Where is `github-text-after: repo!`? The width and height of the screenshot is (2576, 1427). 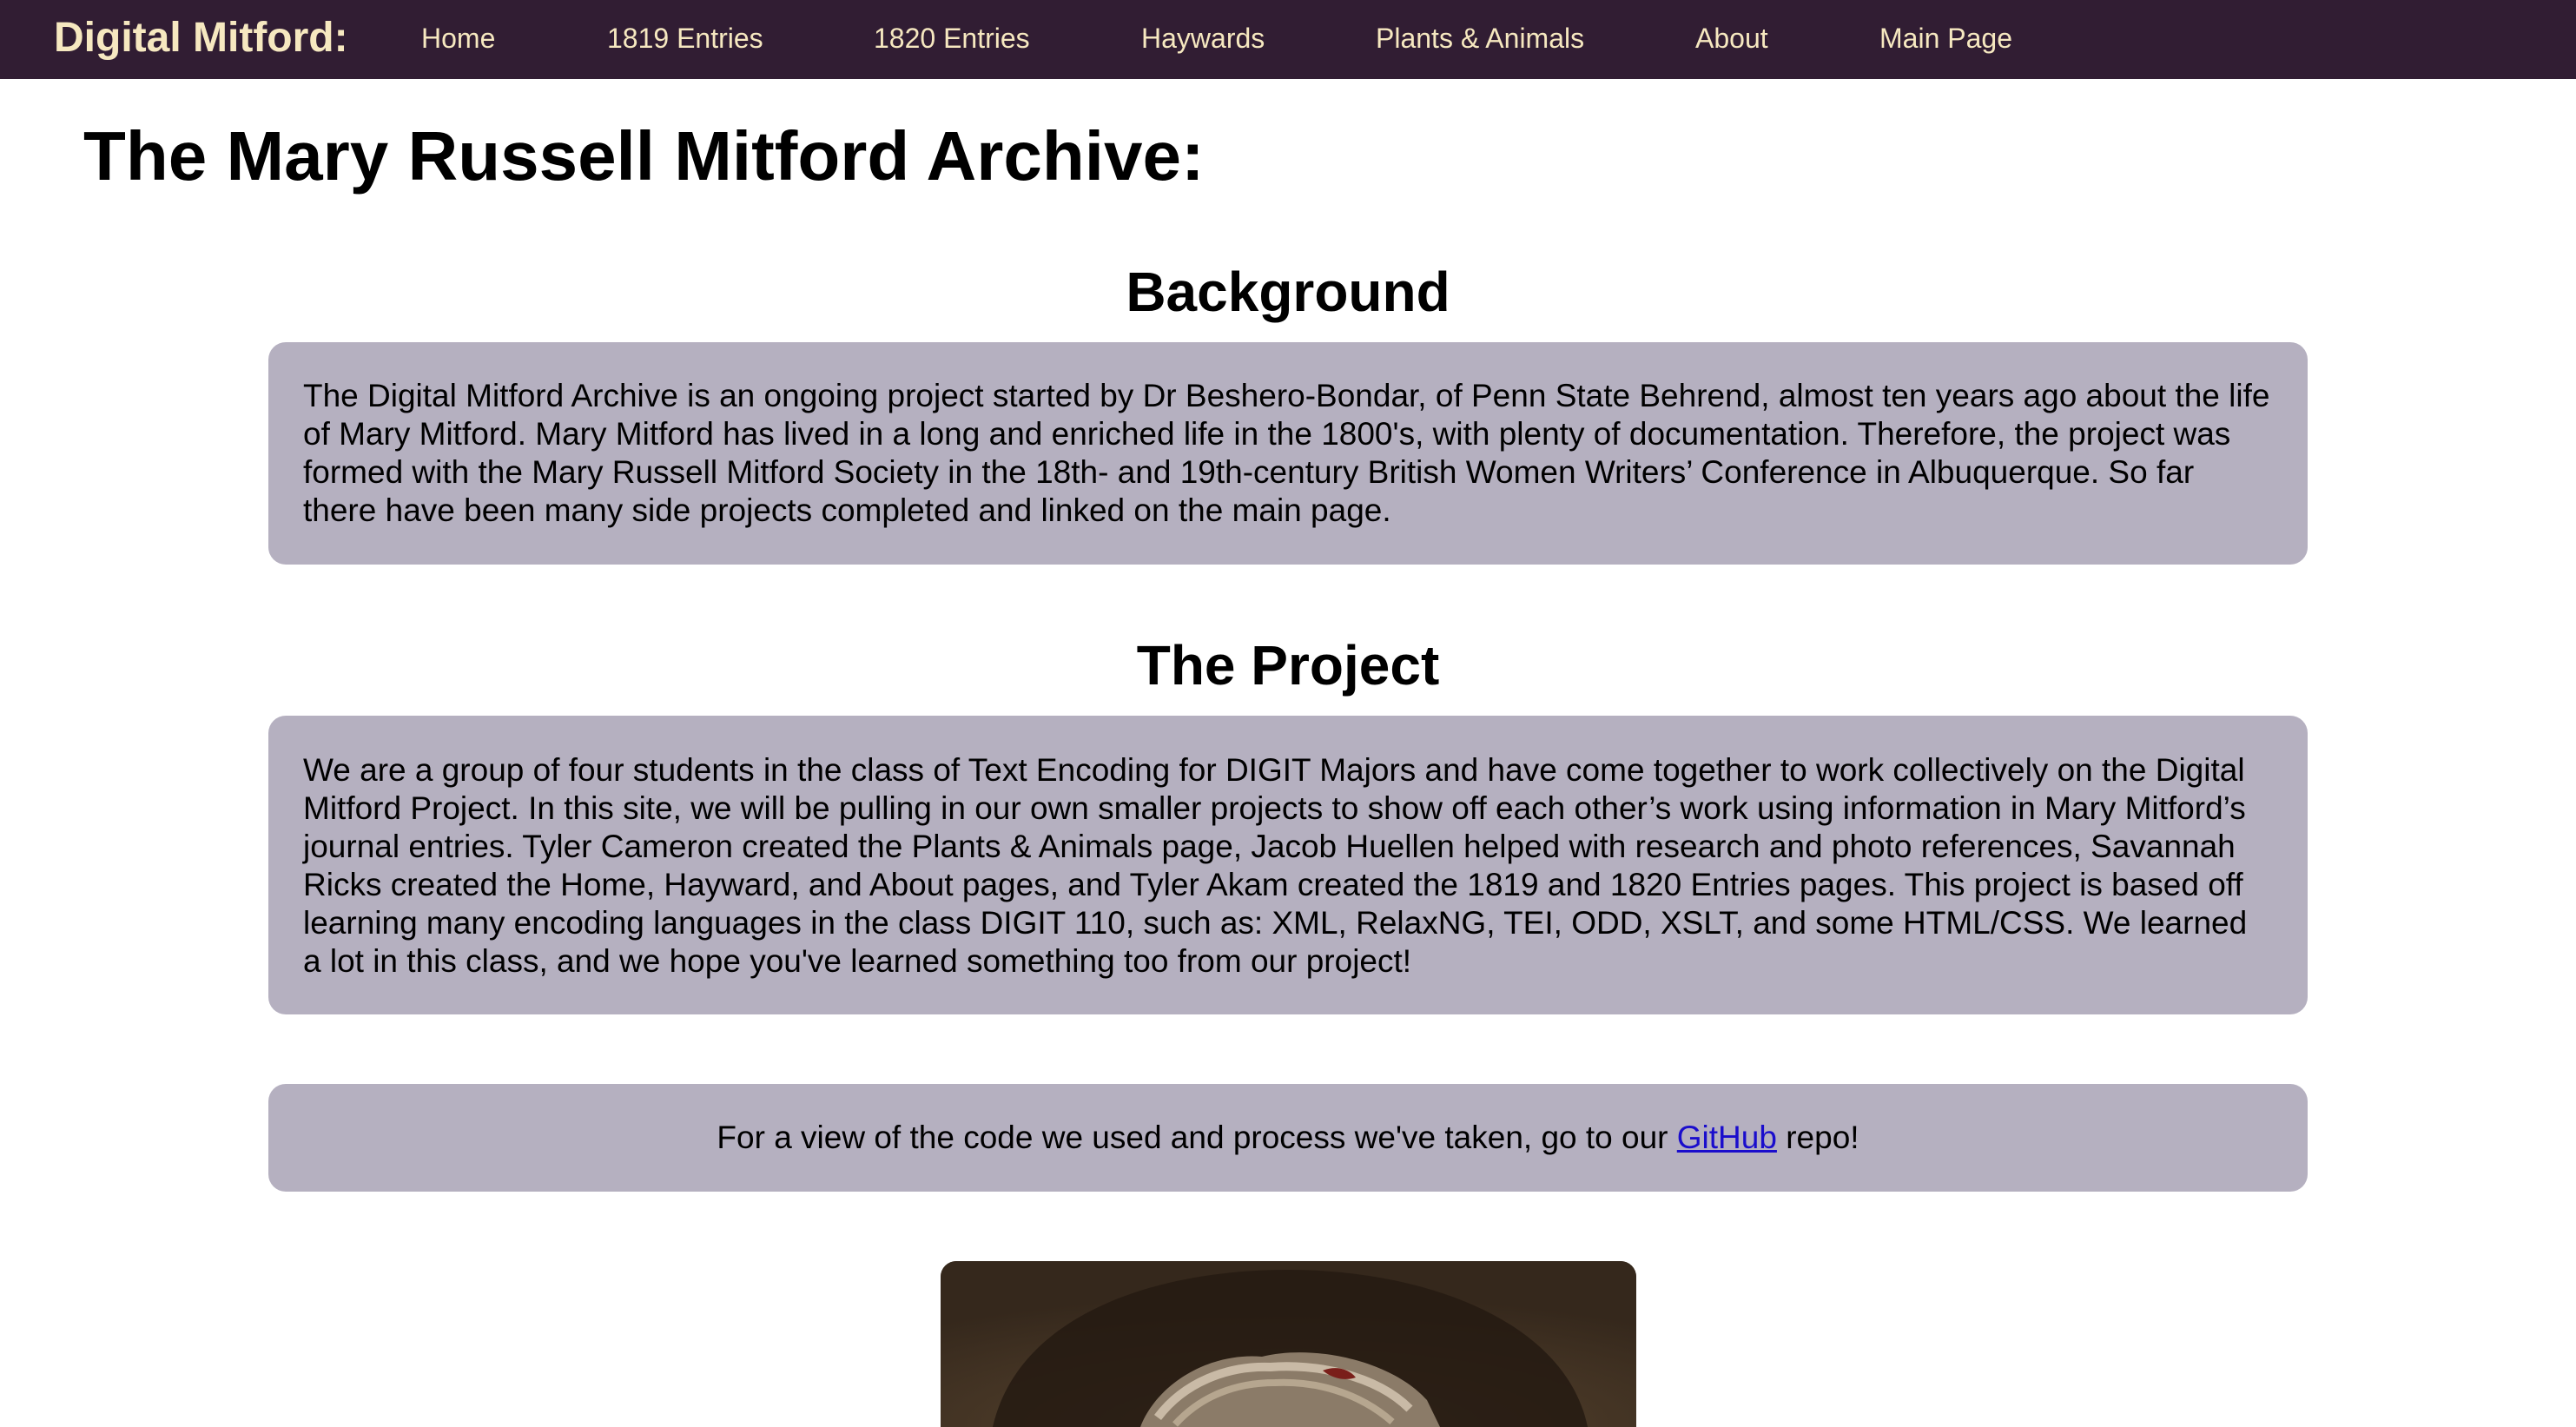
github-text-after: repo! is located at coordinates (1817, 1137).